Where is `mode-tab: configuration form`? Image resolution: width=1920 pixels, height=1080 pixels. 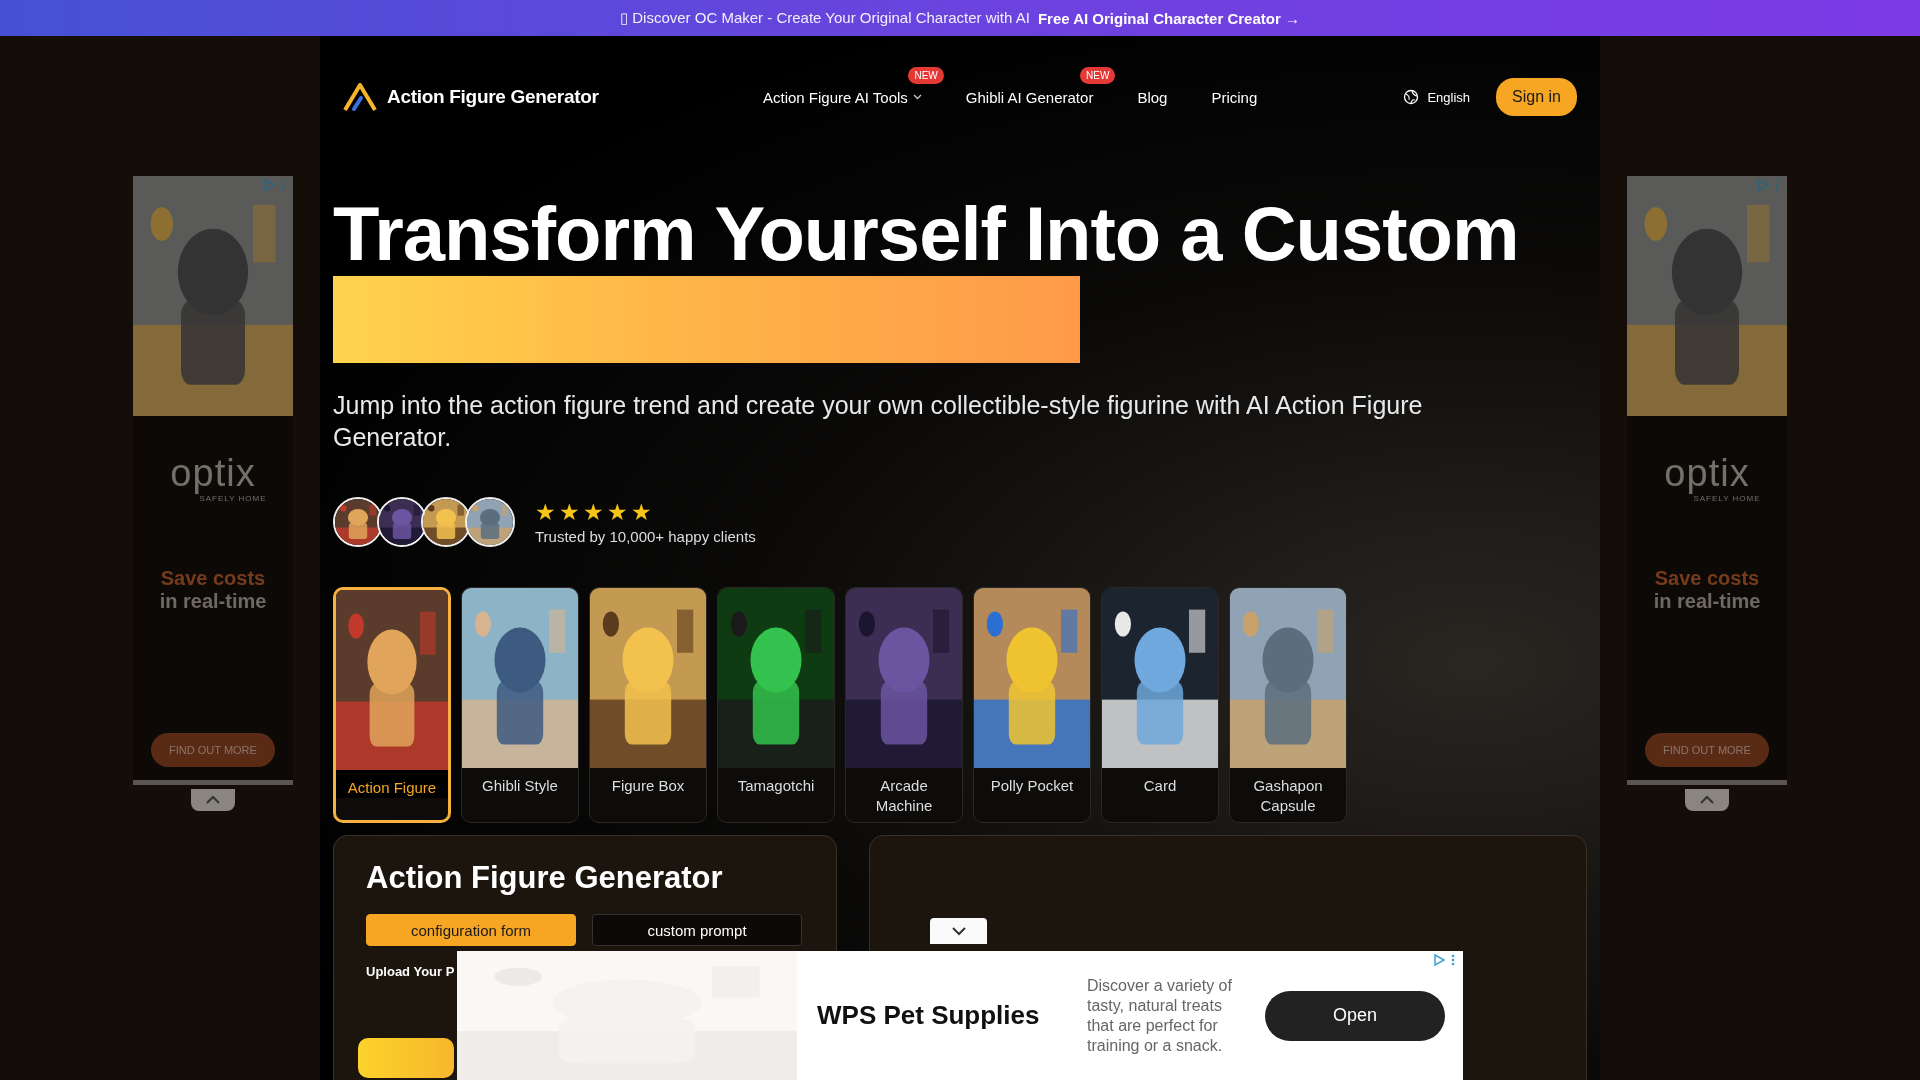
mode-tab: configuration form is located at coordinates (471, 930).